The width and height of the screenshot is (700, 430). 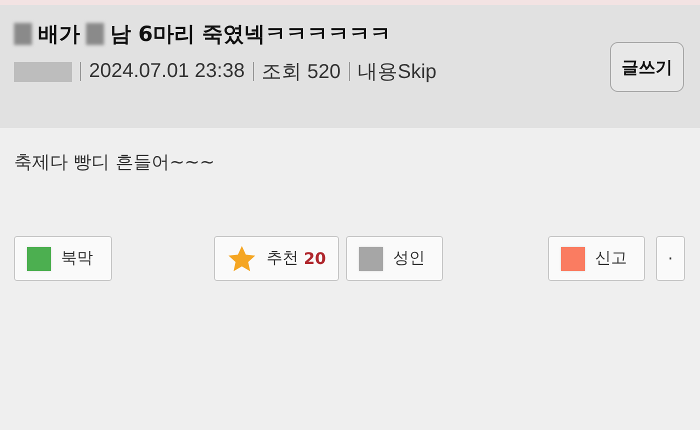 What do you see at coordinates (242, 259) in the screenshot?
I see `star-icon` at bounding box center [242, 259].